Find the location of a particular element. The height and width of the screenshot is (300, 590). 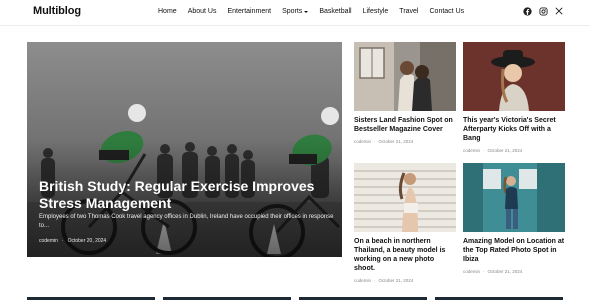

card-image-ibiza-model is located at coordinates (514, 197).